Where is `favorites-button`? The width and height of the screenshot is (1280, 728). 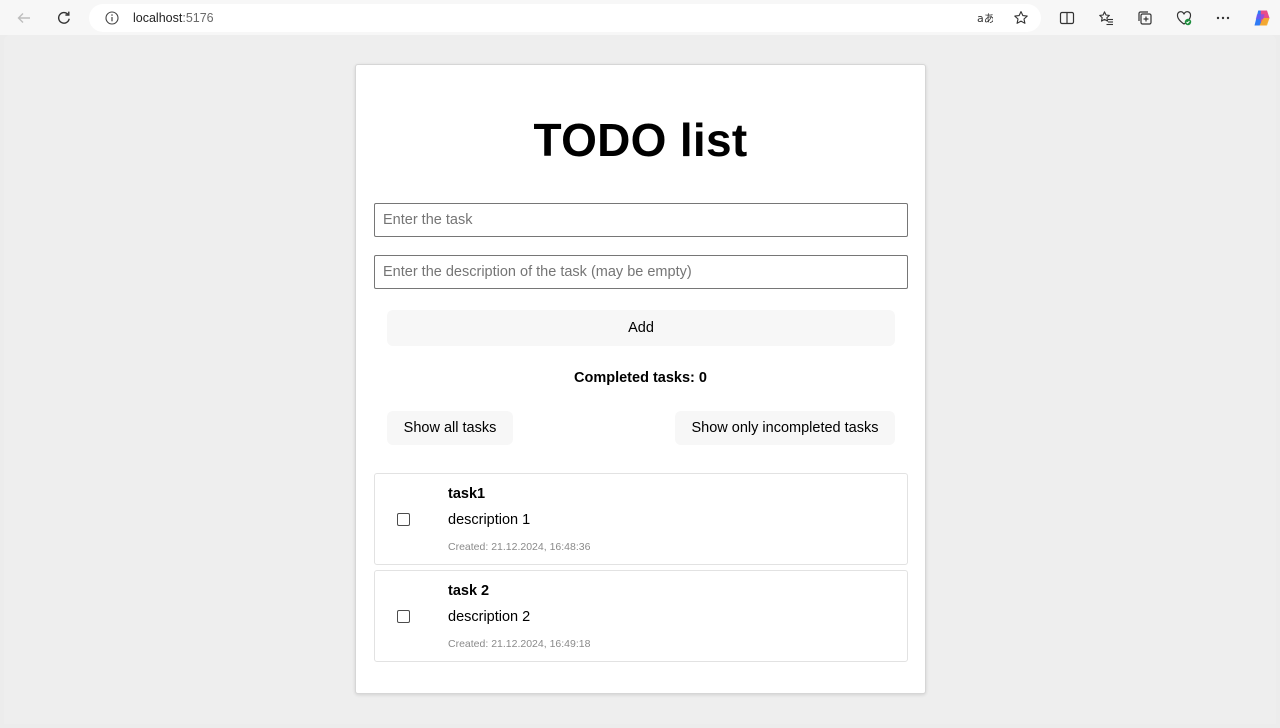
favorites-button is located at coordinates (1106, 18).